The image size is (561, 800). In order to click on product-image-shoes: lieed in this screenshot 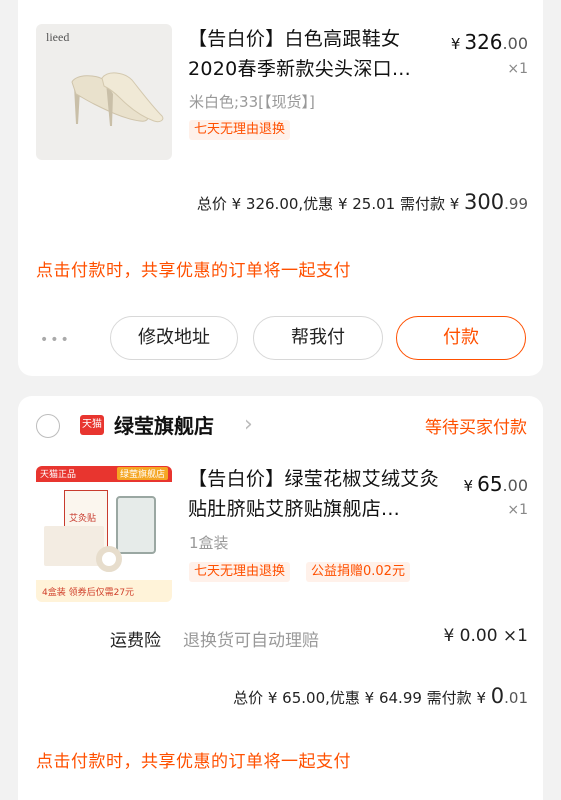, I will do `click(104, 92)`.